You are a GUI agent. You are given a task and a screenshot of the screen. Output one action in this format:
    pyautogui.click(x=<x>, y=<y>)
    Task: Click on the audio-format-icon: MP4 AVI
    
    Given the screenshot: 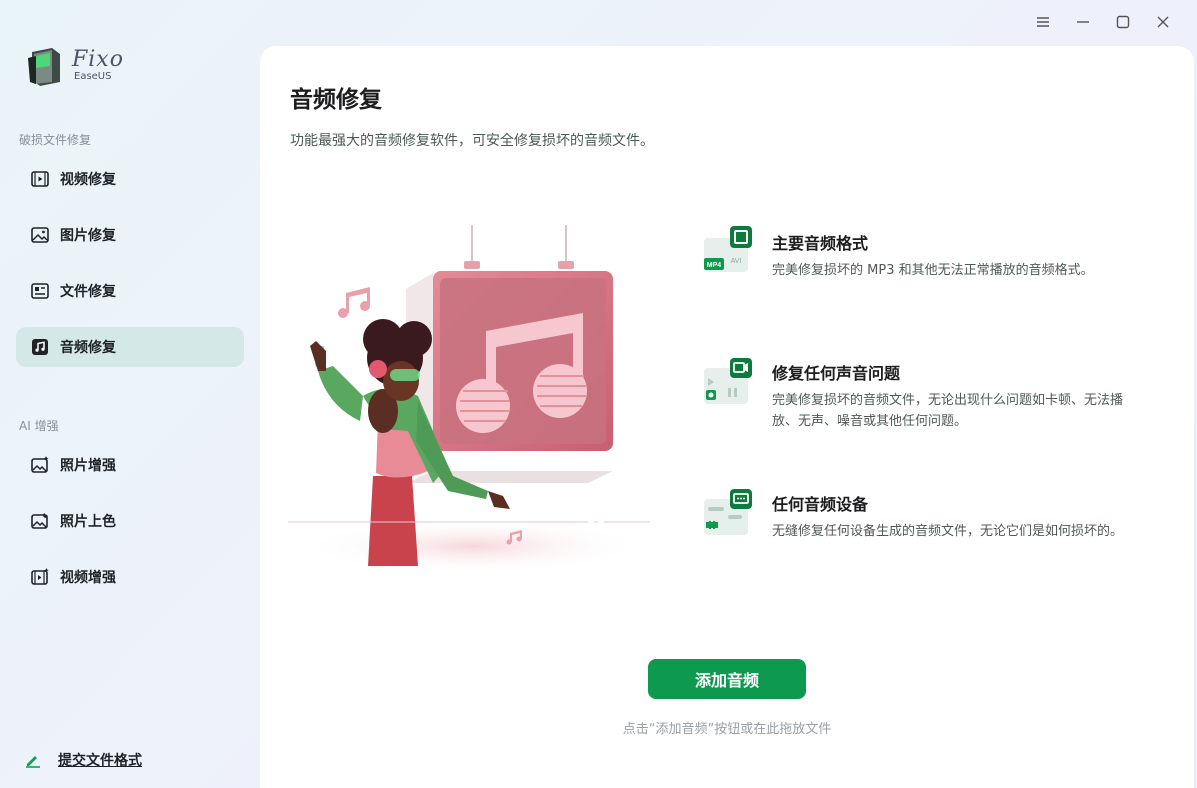 What is the action you would take?
    pyautogui.click(x=728, y=249)
    